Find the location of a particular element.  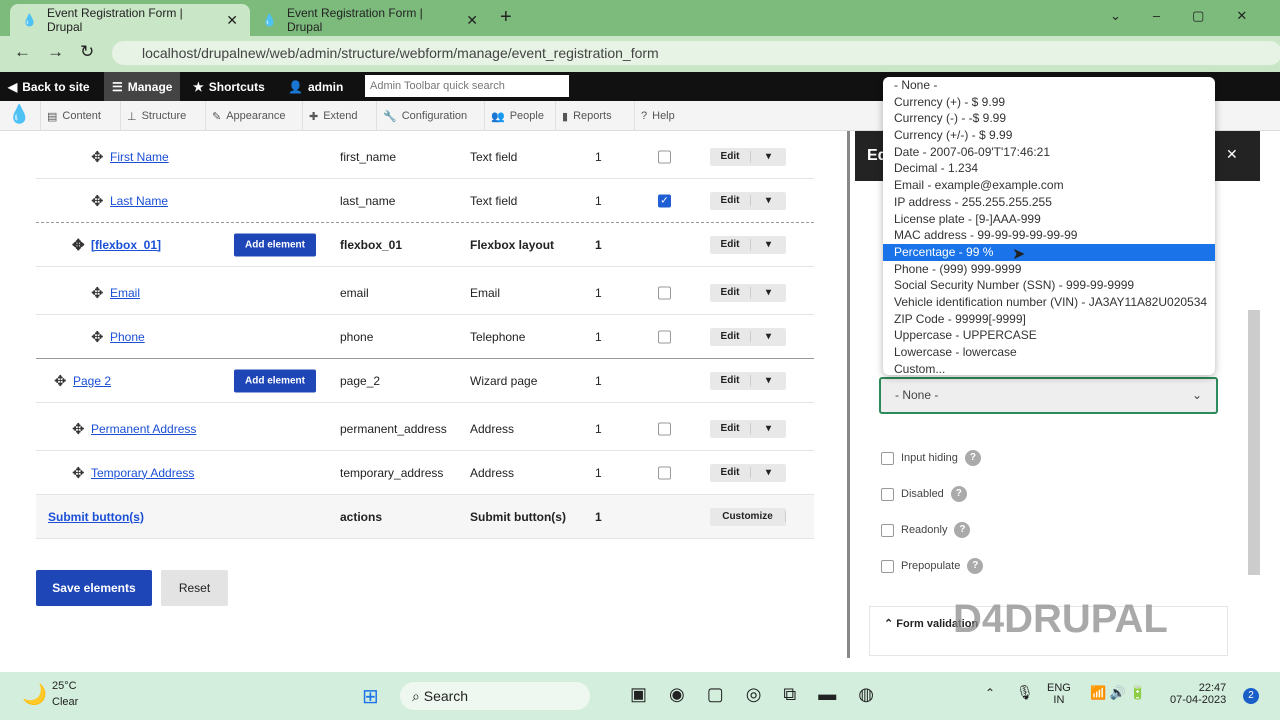

language-indicator: ENG IN is located at coordinates (1059, 694).